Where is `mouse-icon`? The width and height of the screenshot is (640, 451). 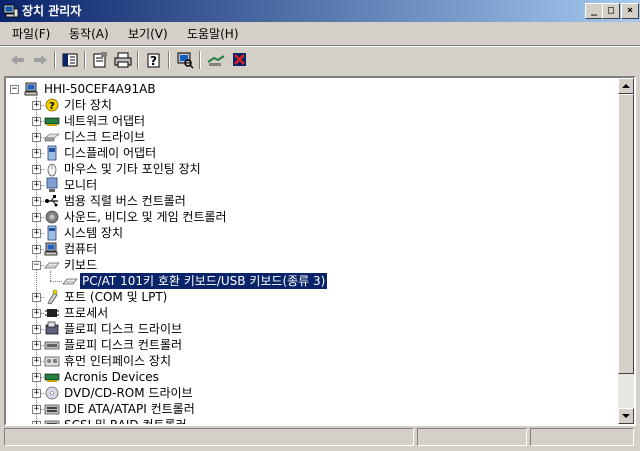 mouse-icon is located at coordinates (52, 169).